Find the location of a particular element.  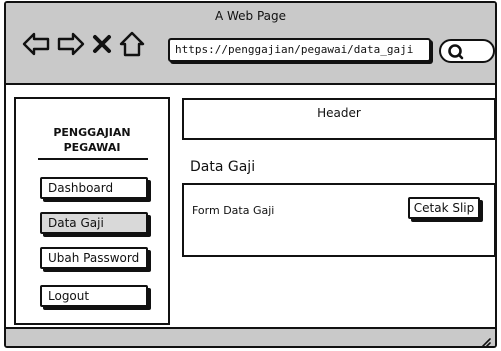

form-panel: Form Data Gaji Cetak Slip is located at coordinates (338, 220).